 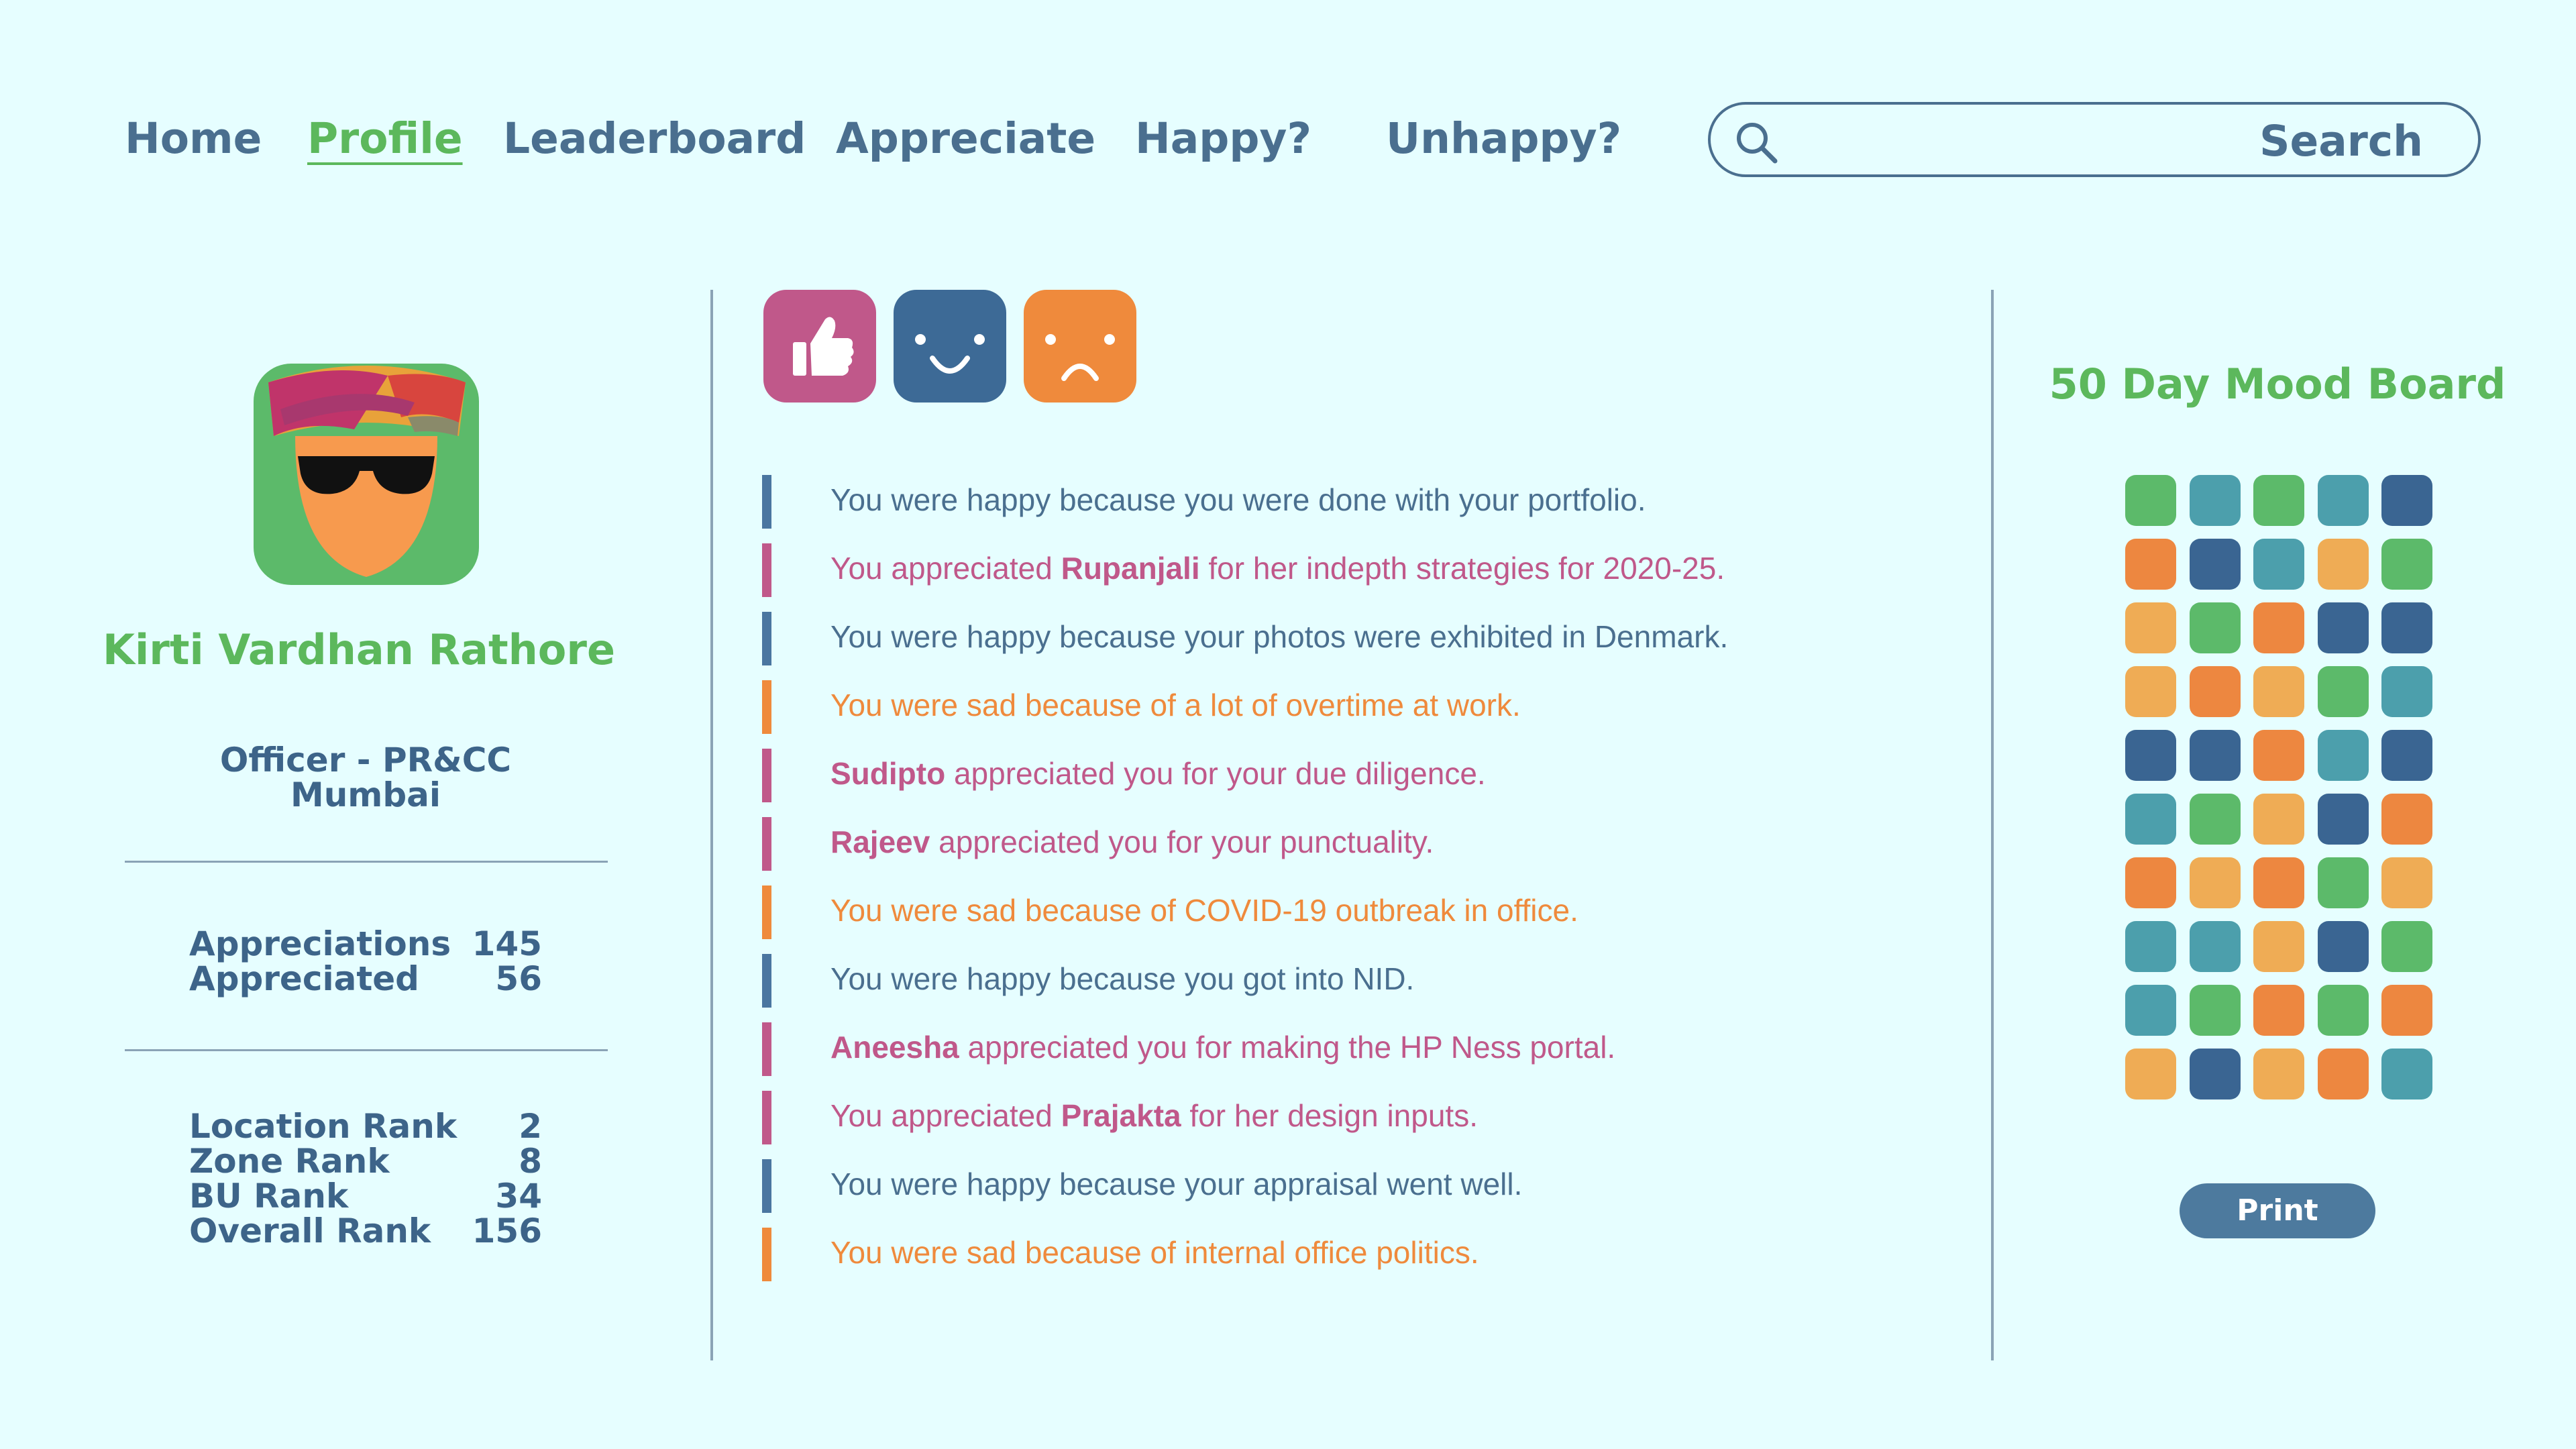 I want to click on rank-row: Location Rank 2, so click(x=365, y=1126).